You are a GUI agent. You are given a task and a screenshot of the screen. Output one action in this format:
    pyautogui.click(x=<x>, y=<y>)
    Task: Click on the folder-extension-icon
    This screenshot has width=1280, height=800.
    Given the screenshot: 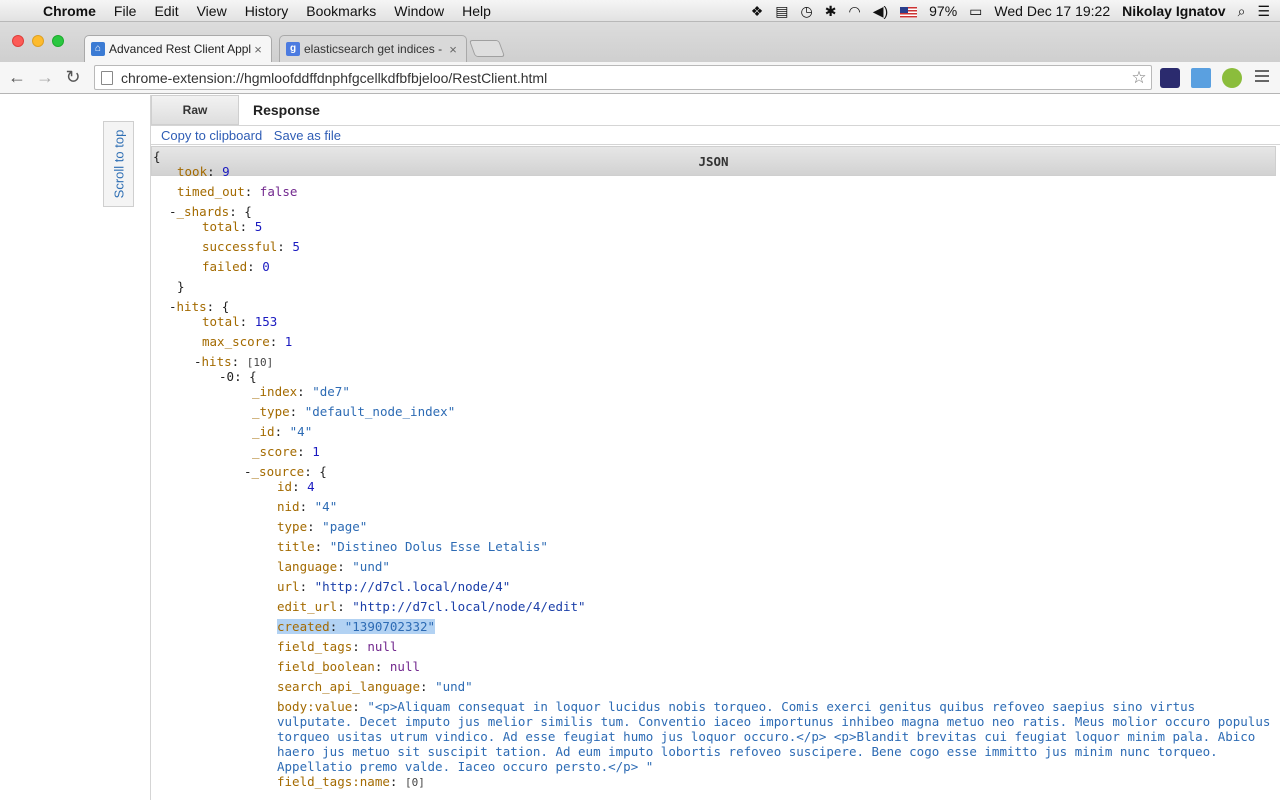 What is the action you would take?
    pyautogui.click(x=1201, y=78)
    